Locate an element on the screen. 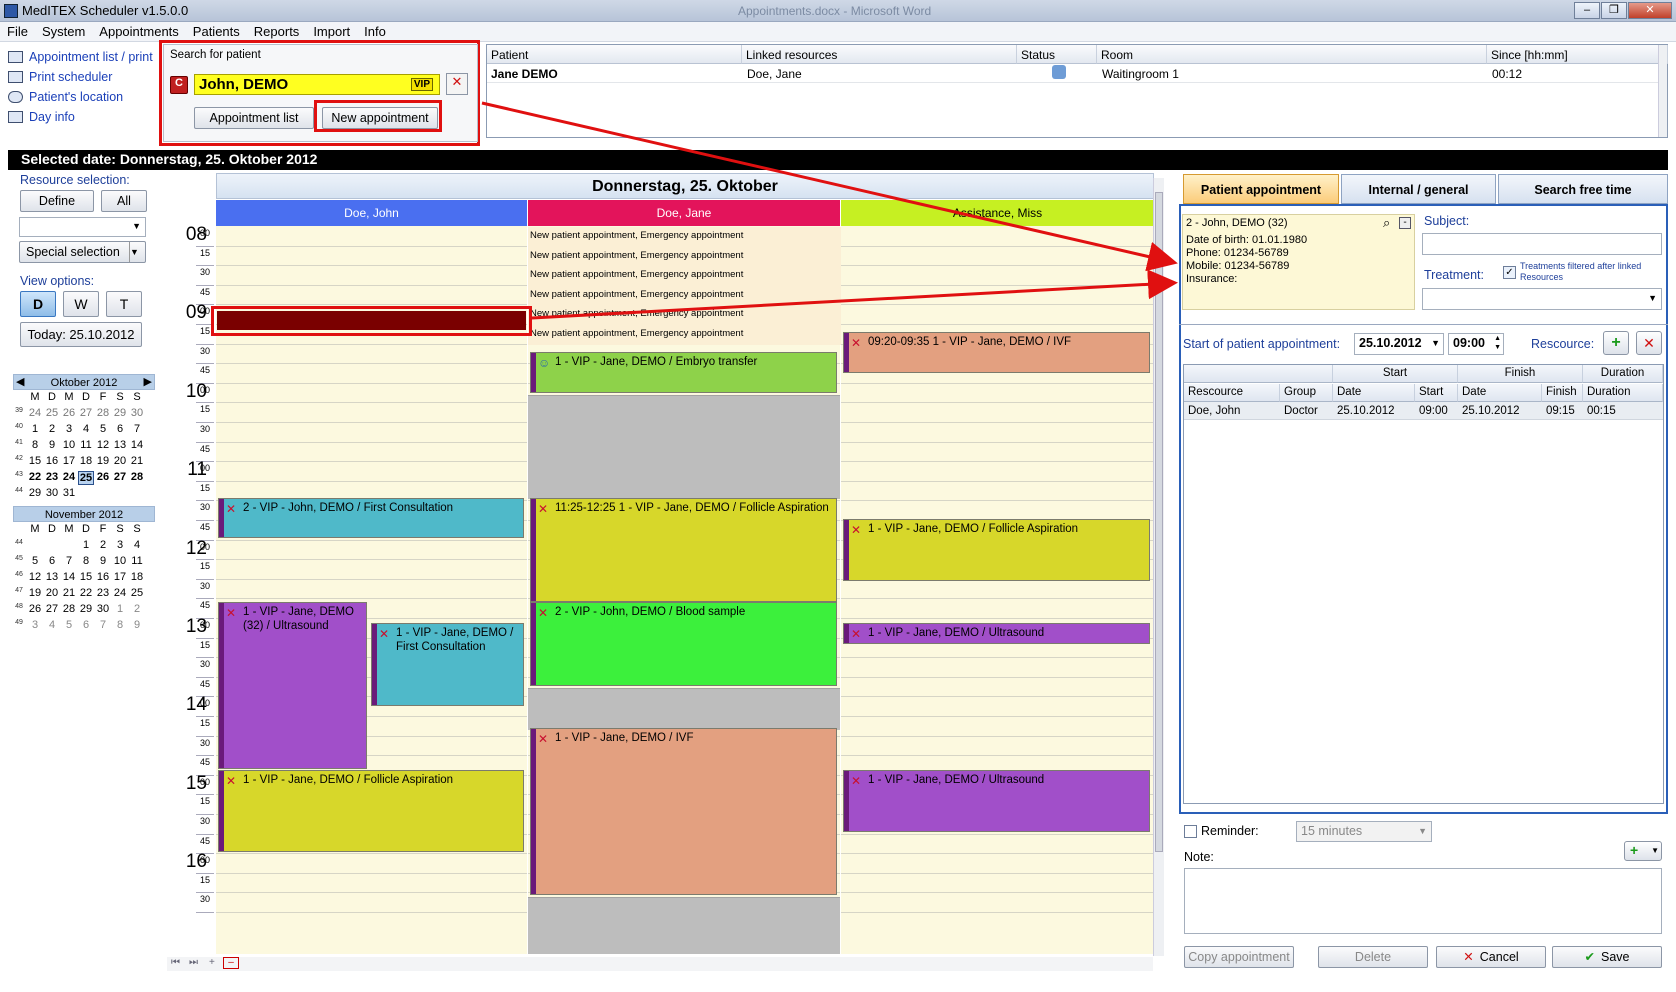 This screenshot has width=1676, height=992. minimize-button: – is located at coordinates (1587, 10).